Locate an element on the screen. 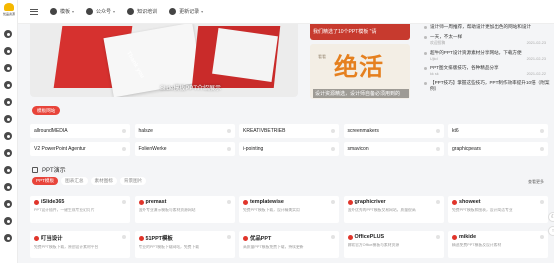 Image resolution: width=554 pixels, height=263 pixels. resource-link: V2 PowerPoint Agentur is located at coordinates (80, 149).